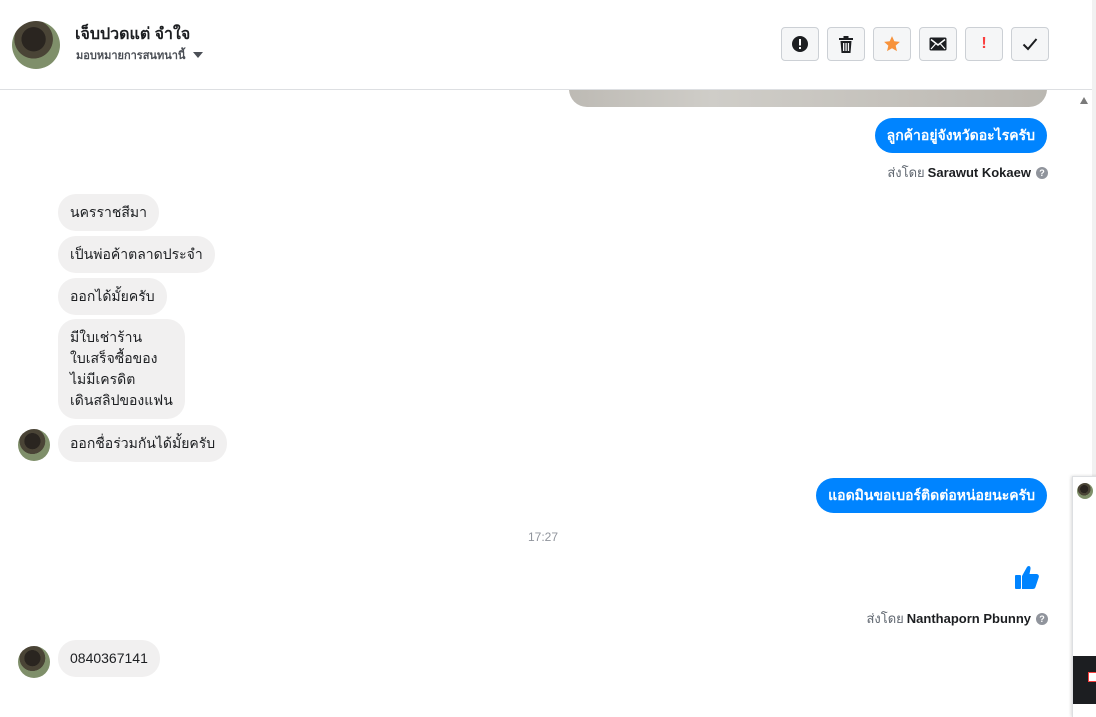 The height and width of the screenshot is (717, 1096). I want to click on delete-button, so click(846, 44).